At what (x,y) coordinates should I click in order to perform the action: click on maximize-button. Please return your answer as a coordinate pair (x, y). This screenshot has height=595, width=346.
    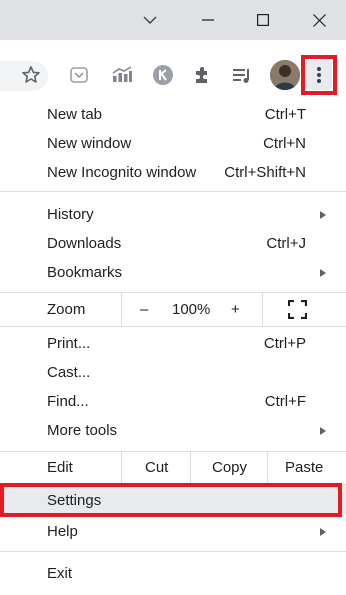
    Looking at the image, I should click on (263, 20).